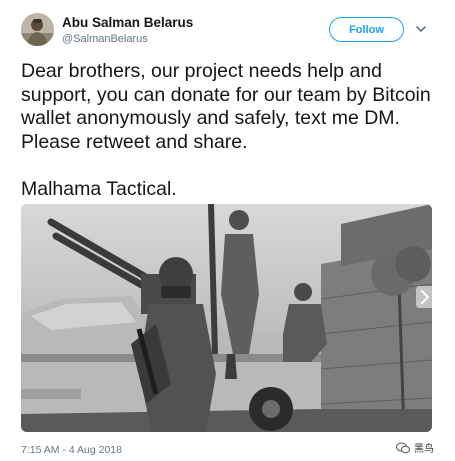  I want to click on chevron-right-icon, so click(424, 297).